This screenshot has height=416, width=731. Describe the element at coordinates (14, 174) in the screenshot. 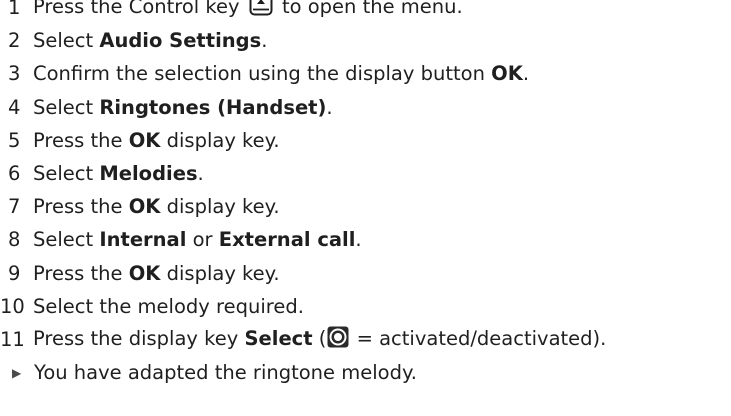

I see `step-number: 6` at that location.